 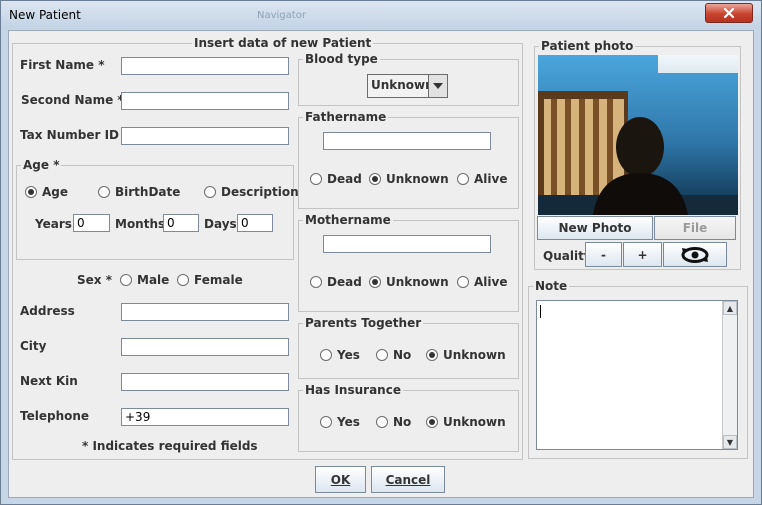 I want to click on first-name-label: First Name *, so click(x=62, y=65).